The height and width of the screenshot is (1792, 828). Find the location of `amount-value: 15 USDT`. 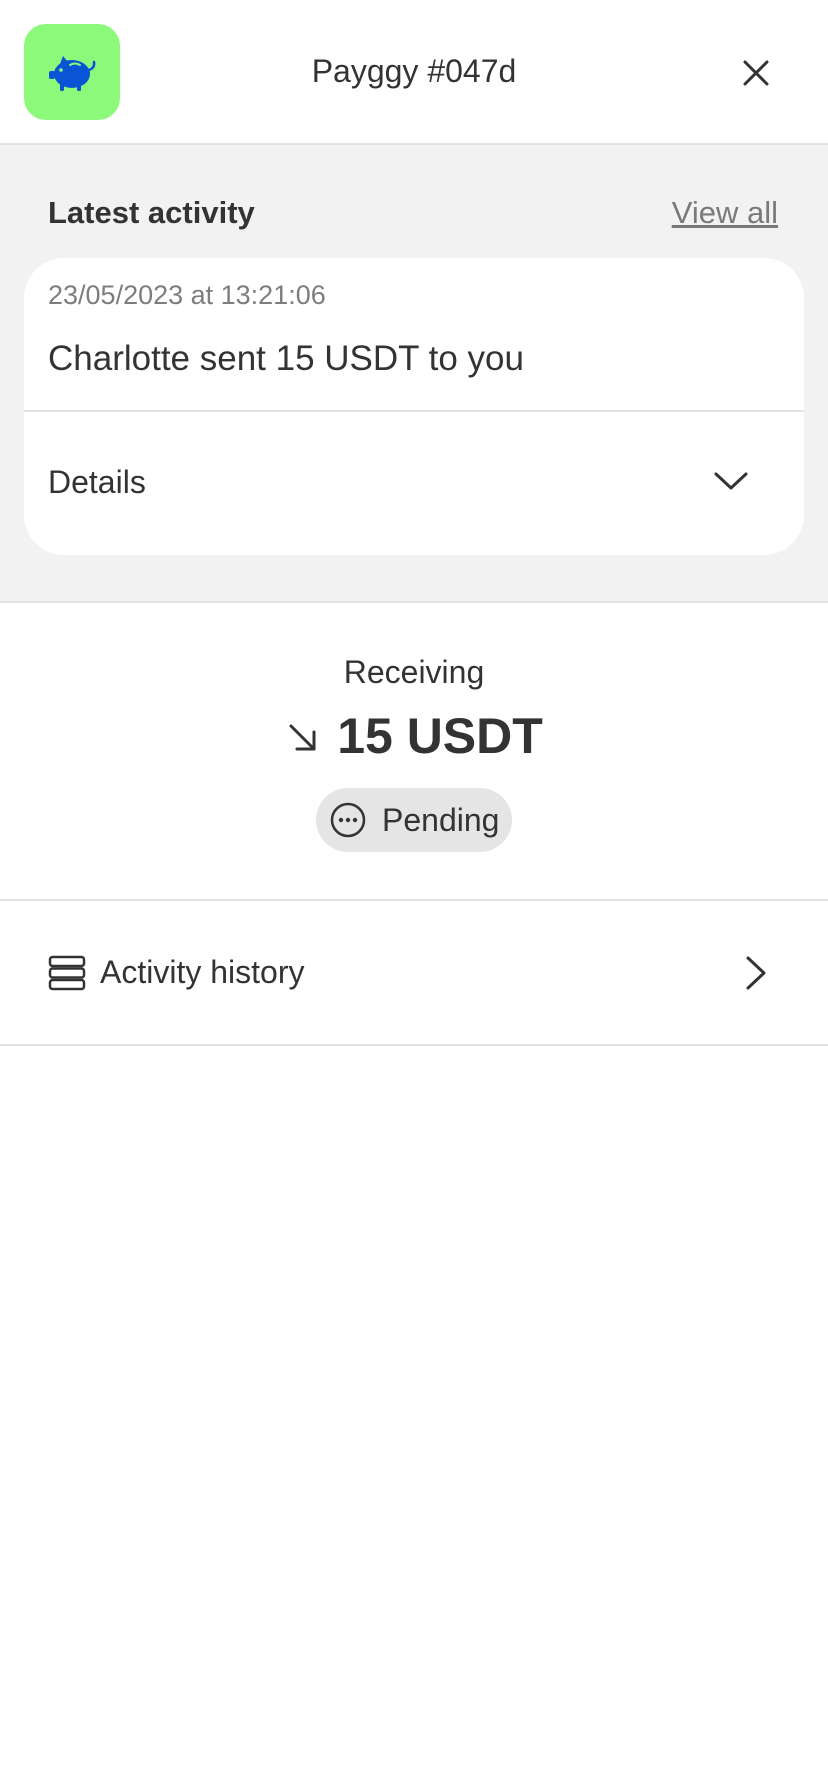

amount-value: 15 USDT is located at coordinates (440, 736).